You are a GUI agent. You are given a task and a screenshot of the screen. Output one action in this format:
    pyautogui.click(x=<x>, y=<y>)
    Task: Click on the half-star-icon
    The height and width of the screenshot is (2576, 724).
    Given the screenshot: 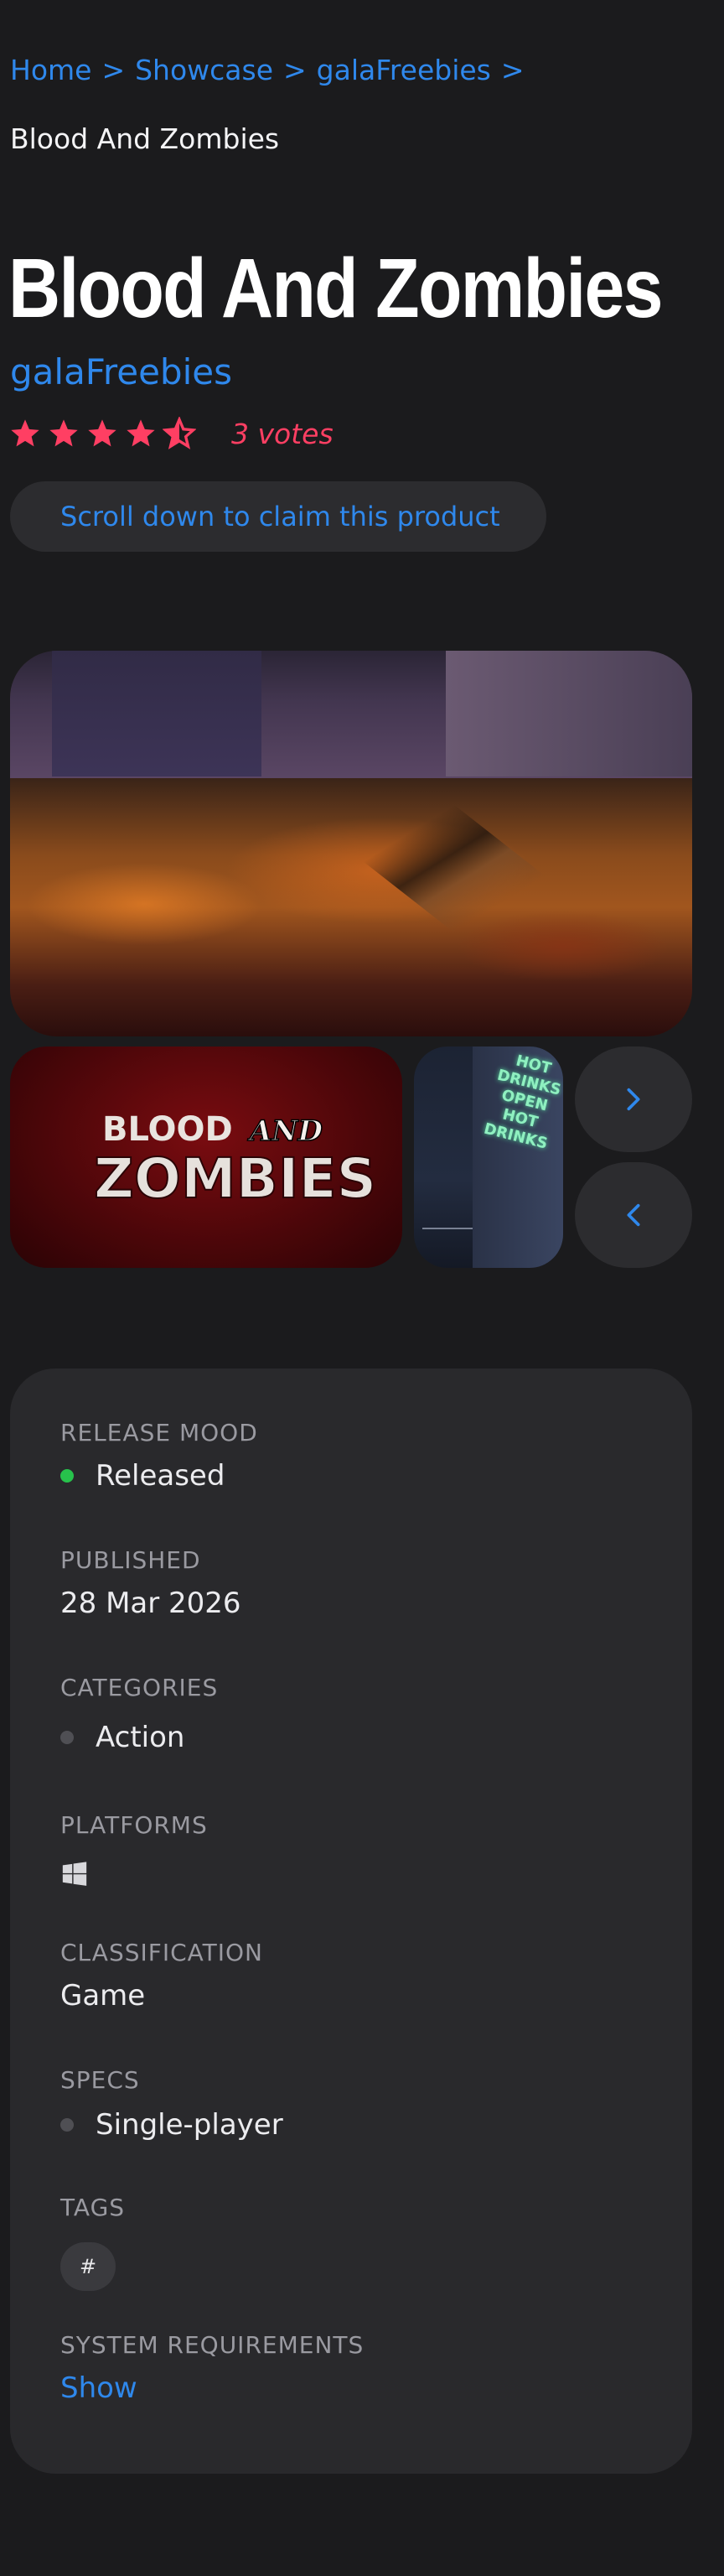 What is the action you would take?
    pyautogui.click(x=179, y=433)
    